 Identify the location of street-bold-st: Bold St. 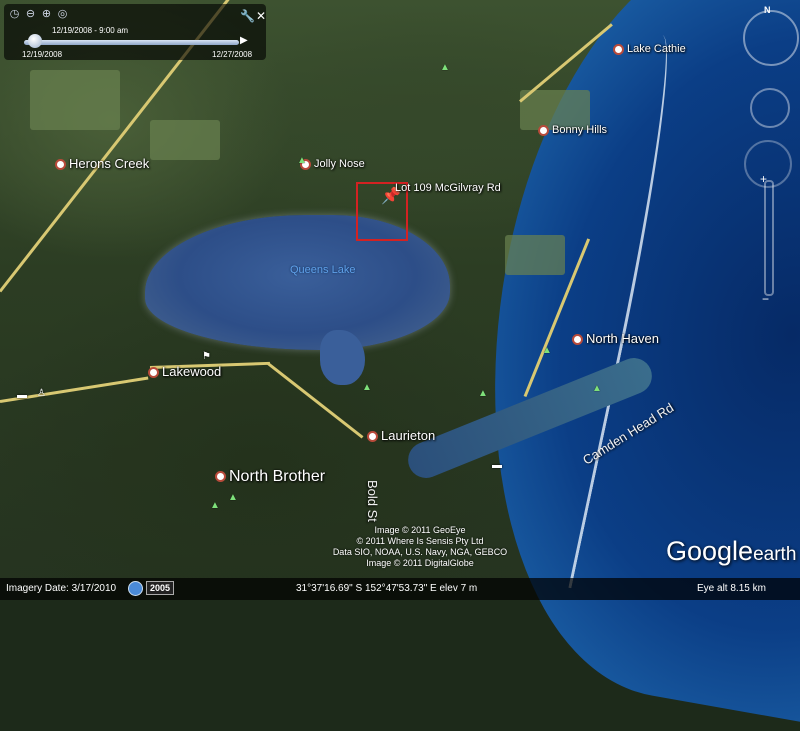
(372, 501).